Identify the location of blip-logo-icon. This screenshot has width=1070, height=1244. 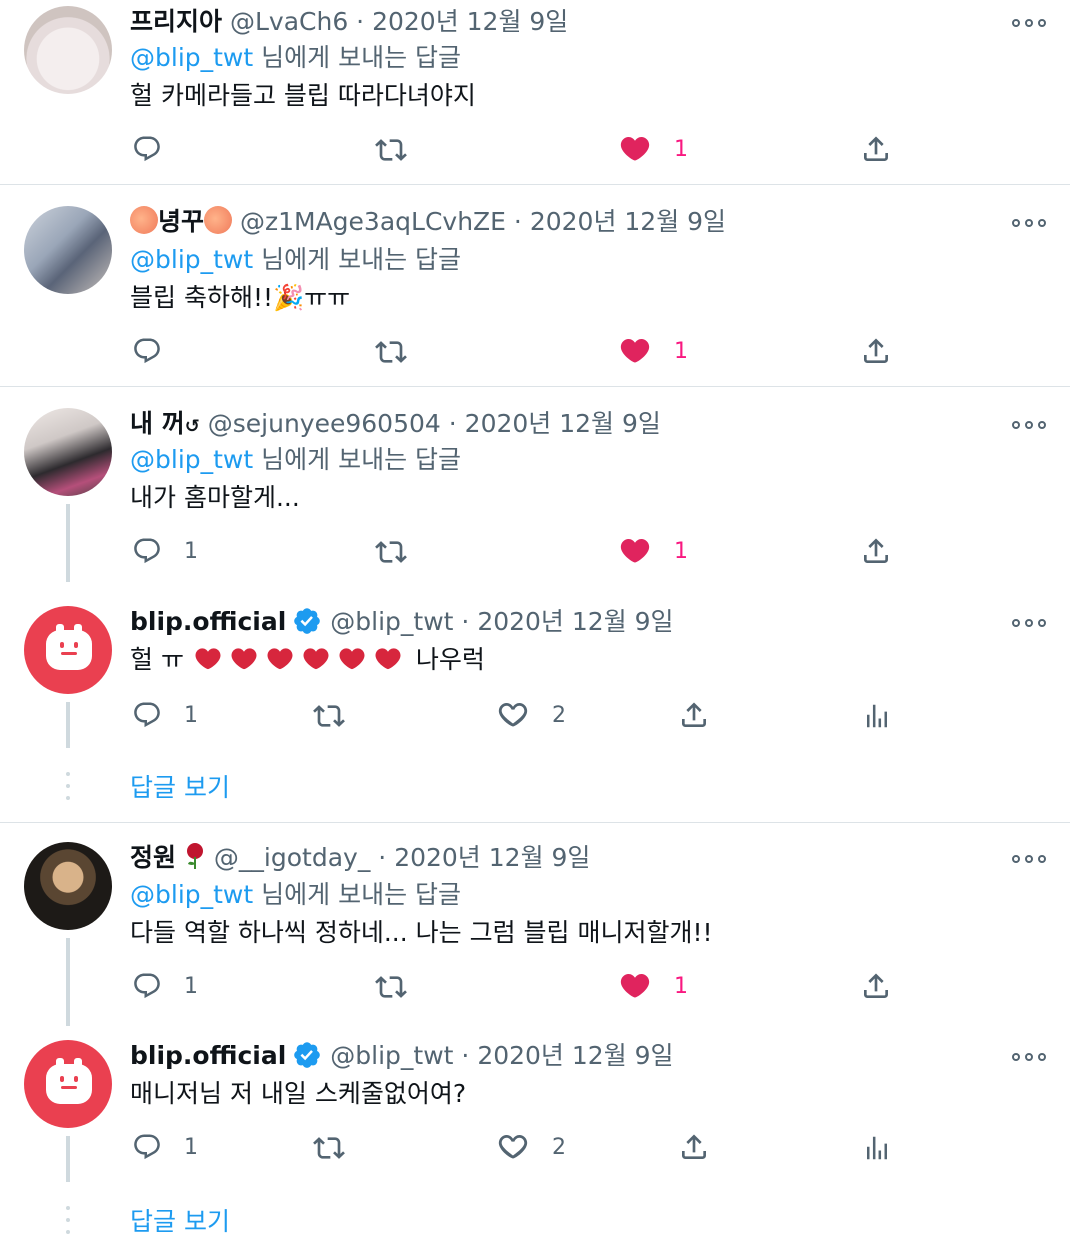
(69, 647).